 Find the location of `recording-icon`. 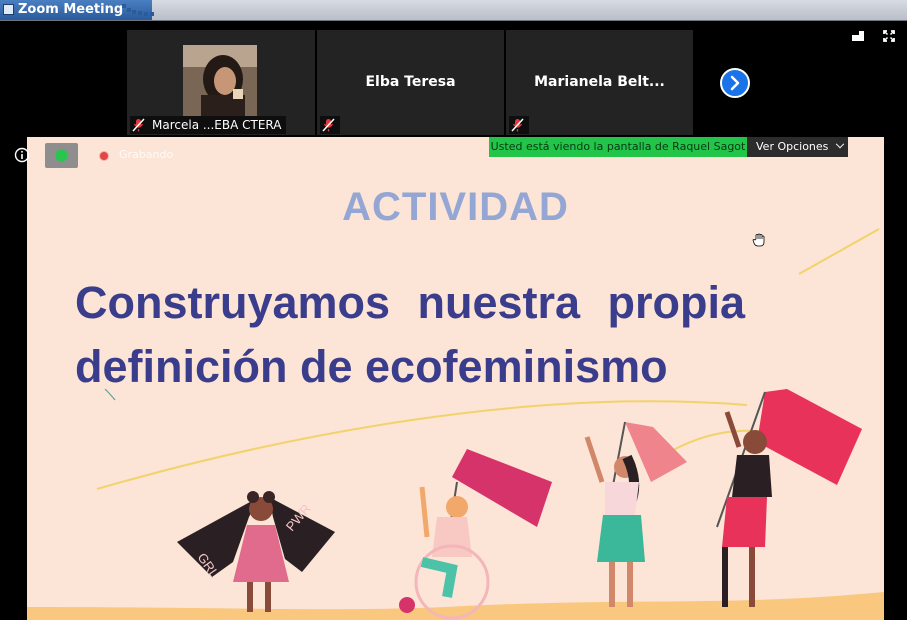

recording-icon is located at coordinates (104, 156).